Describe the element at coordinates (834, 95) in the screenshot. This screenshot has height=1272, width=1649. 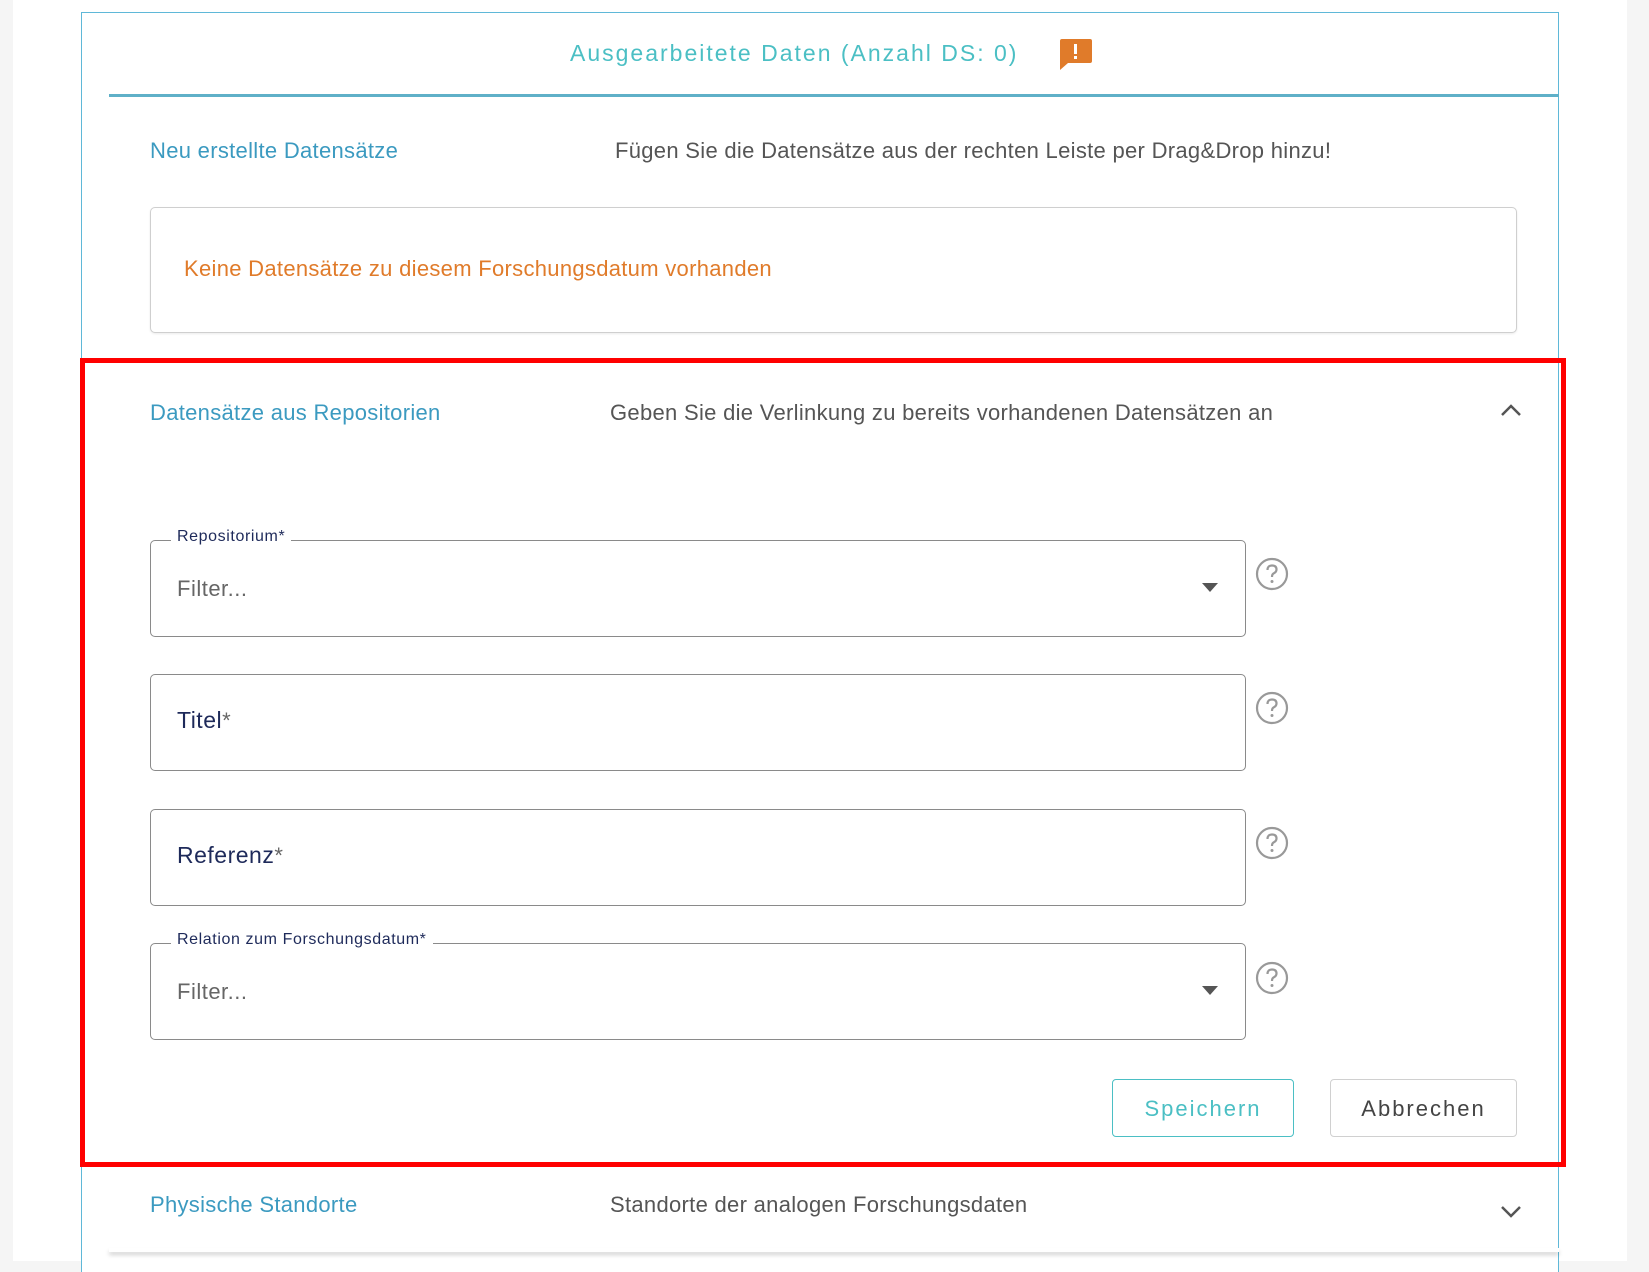
I see `header-divider` at that location.